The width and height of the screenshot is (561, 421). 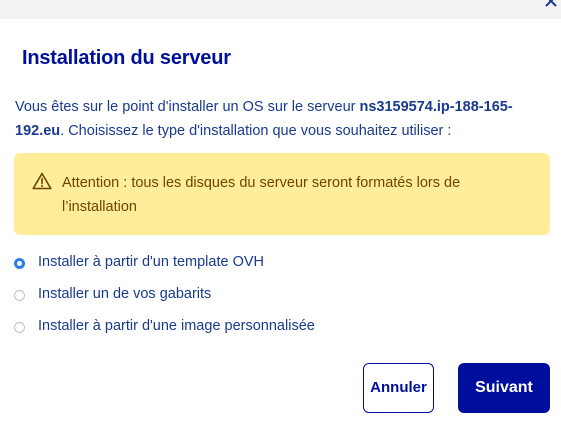 I want to click on option-label: Installer à partir d'un template OVH, so click(x=151, y=262).